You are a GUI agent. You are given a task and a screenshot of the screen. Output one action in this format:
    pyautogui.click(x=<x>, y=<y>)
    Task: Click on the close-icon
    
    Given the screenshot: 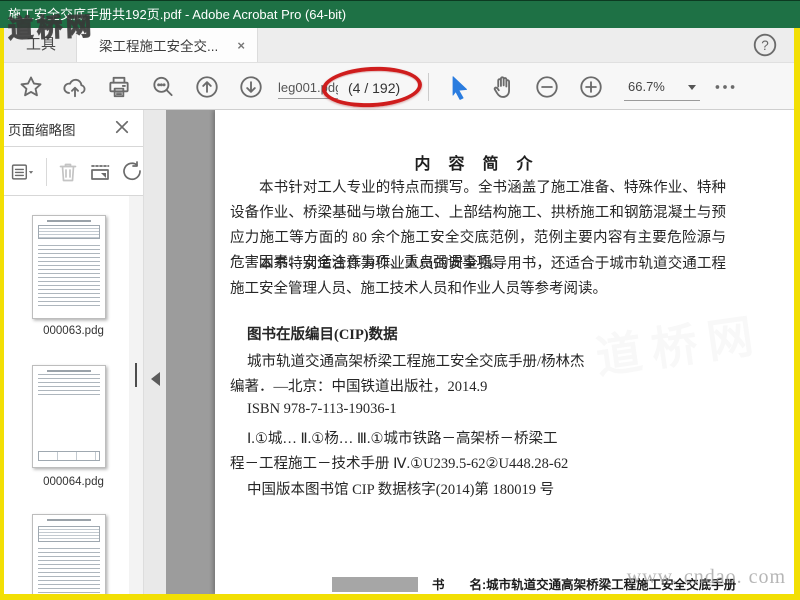 What is the action you would take?
    pyautogui.click(x=122, y=127)
    